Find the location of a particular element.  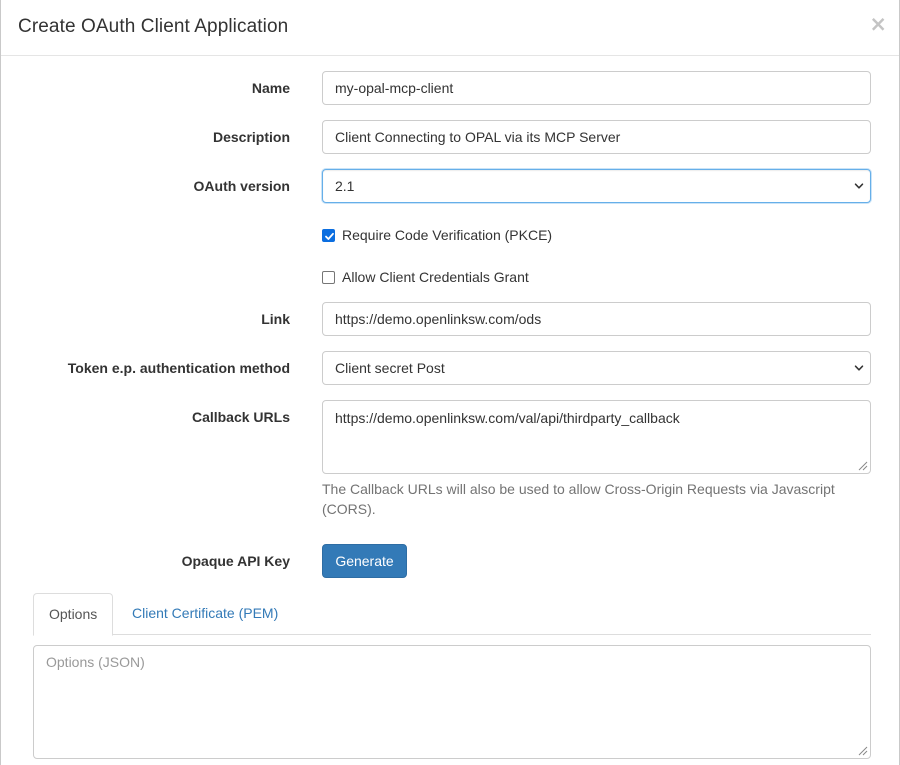

link-label: Link is located at coordinates (275, 319).